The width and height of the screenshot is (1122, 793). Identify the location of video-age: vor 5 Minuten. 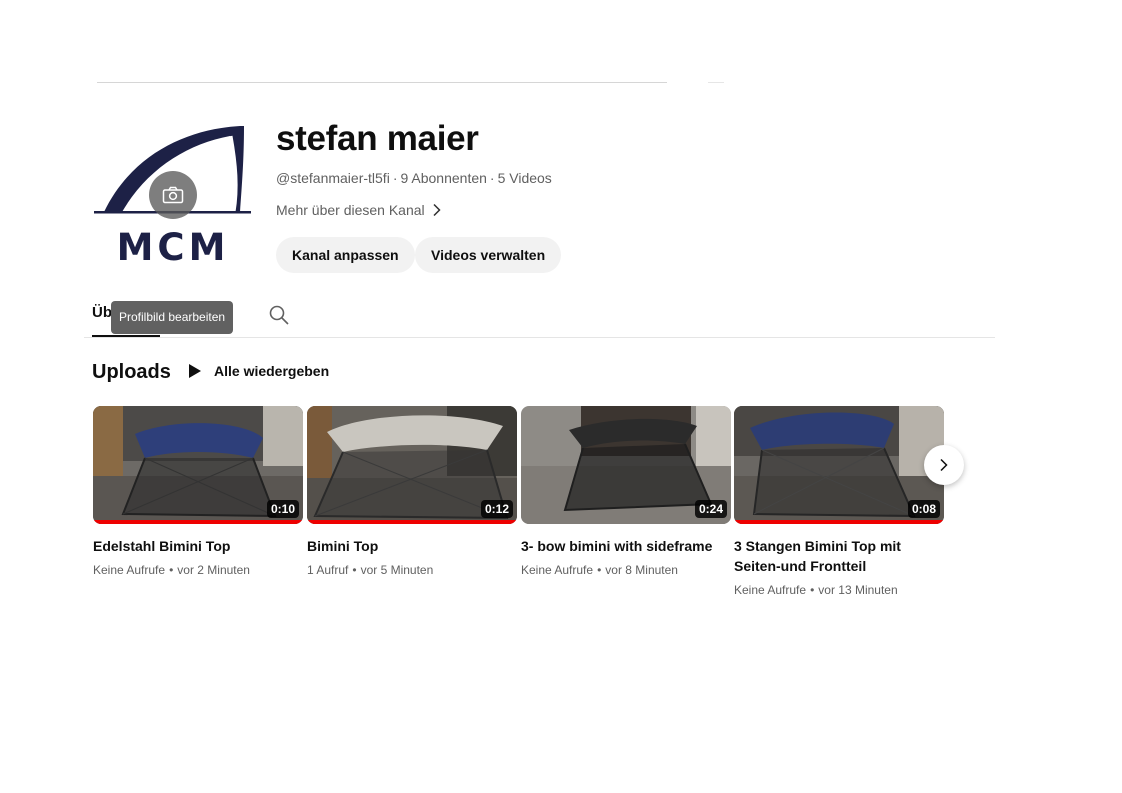
(397, 570).